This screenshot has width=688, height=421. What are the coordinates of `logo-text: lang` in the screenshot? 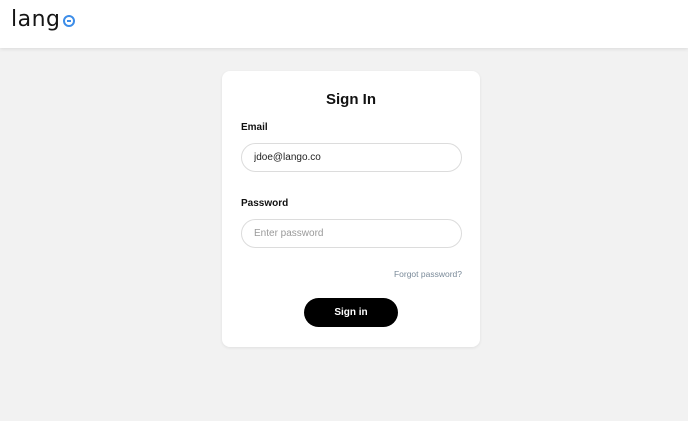 It's located at (36, 19).